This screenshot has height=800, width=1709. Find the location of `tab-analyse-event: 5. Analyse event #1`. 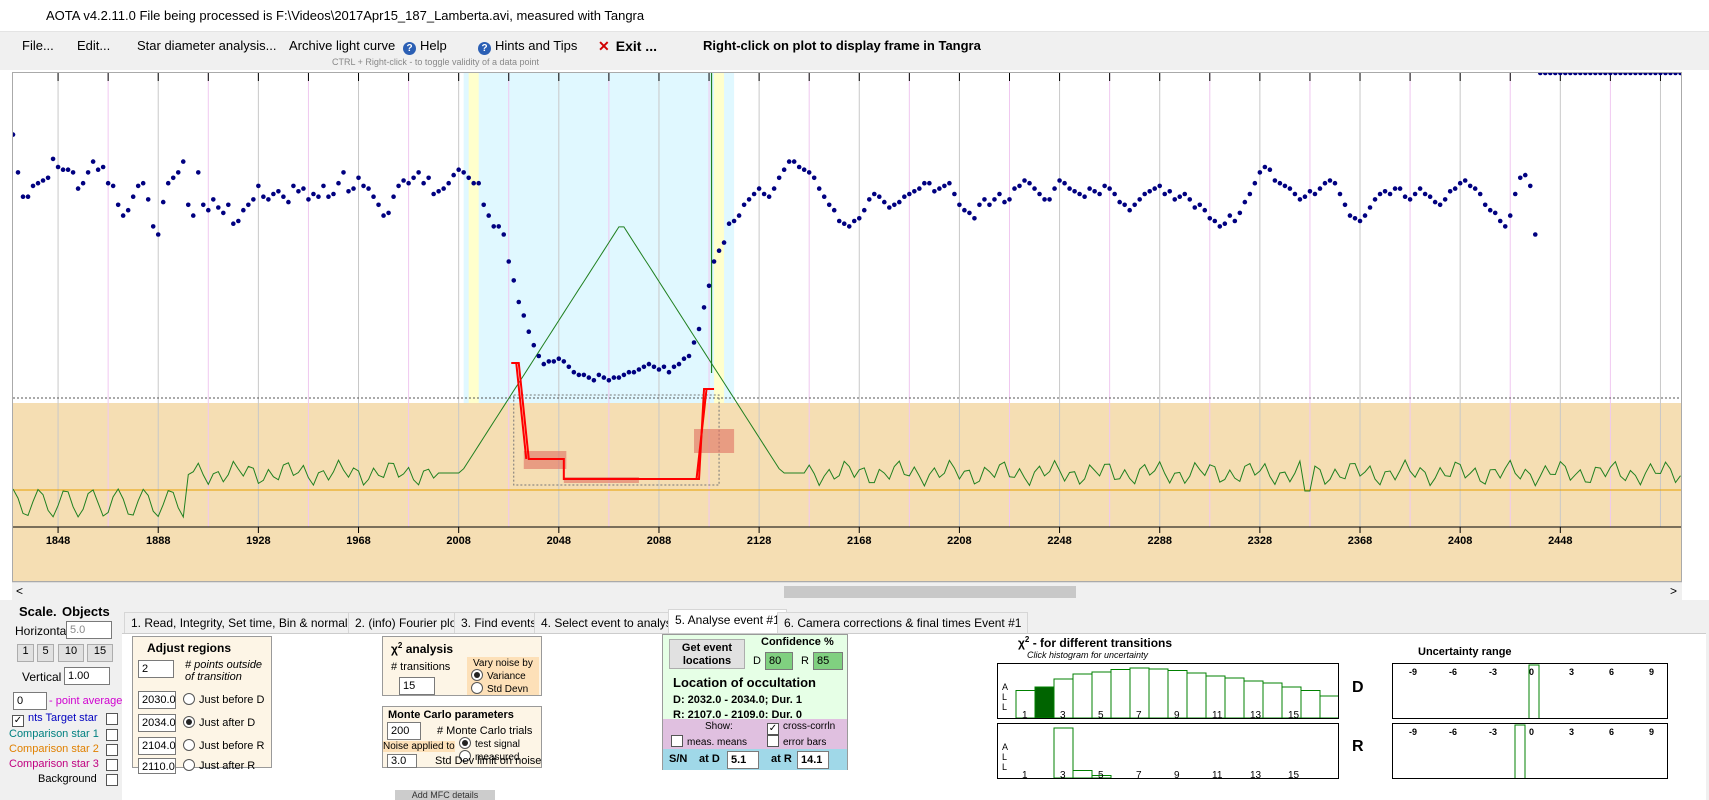

tab-analyse-event: 5. Analyse event #1 is located at coordinates (727, 621).